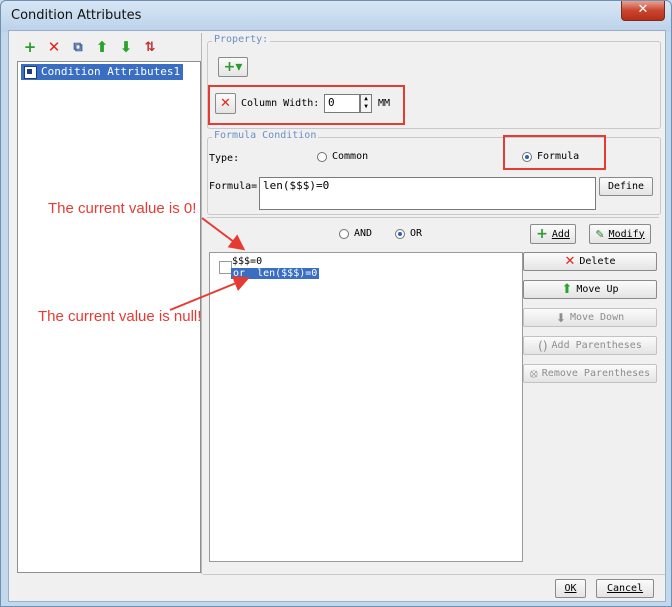  I want to click on formula-condition-legend: Formula Condition, so click(265, 135).